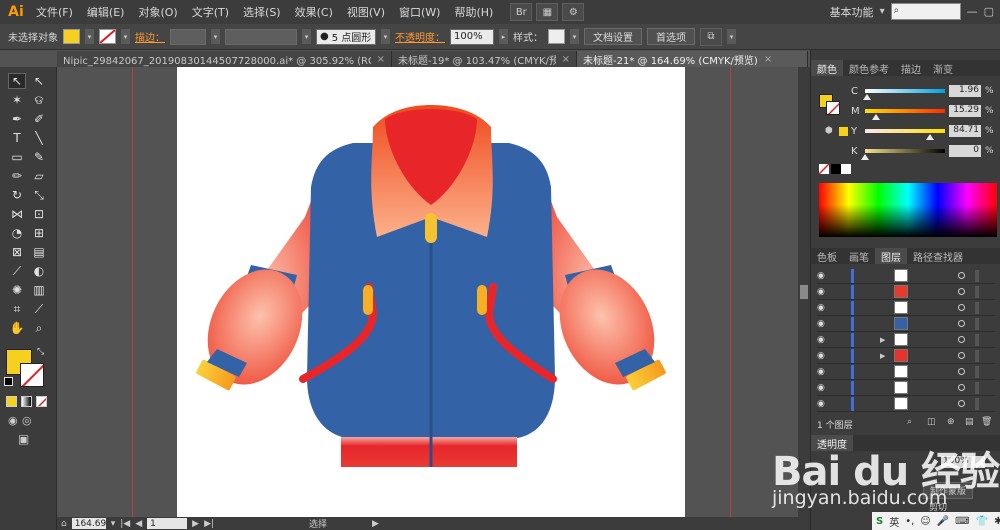 This screenshot has height=530, width=1000. I want to click on stroke-weight-field, so click(188, 36).